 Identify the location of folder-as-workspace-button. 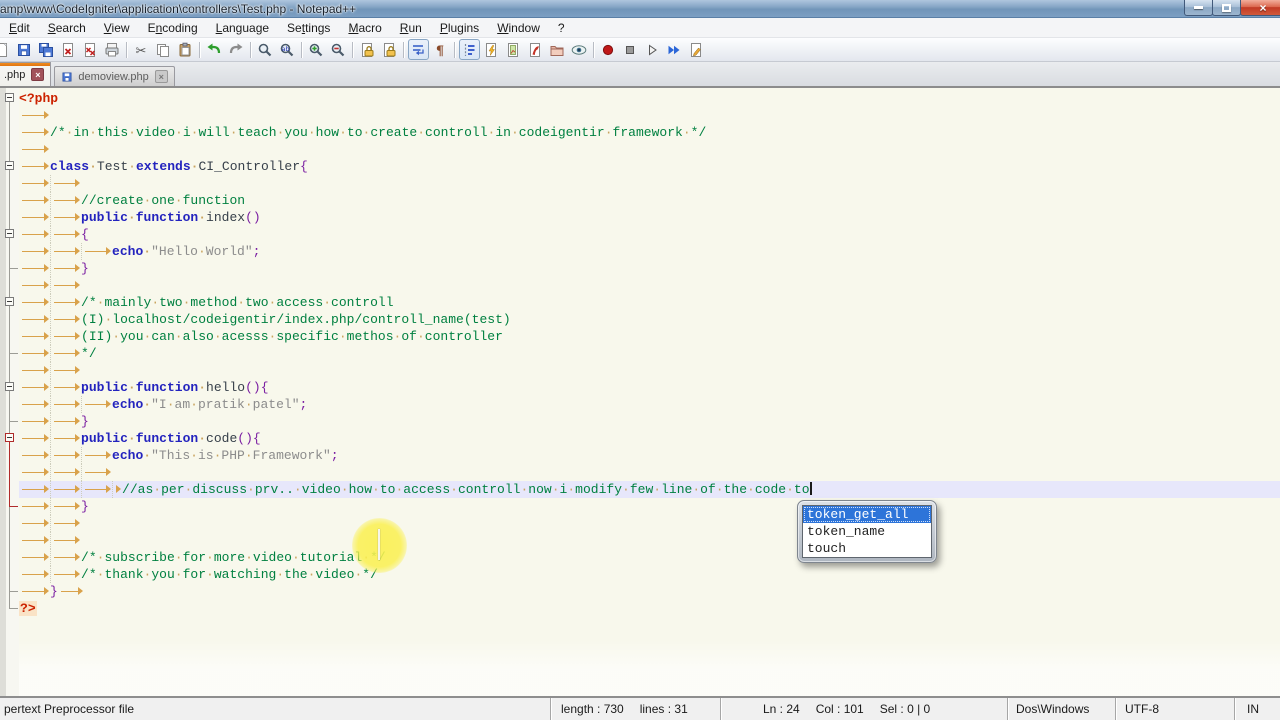
(557, 49).